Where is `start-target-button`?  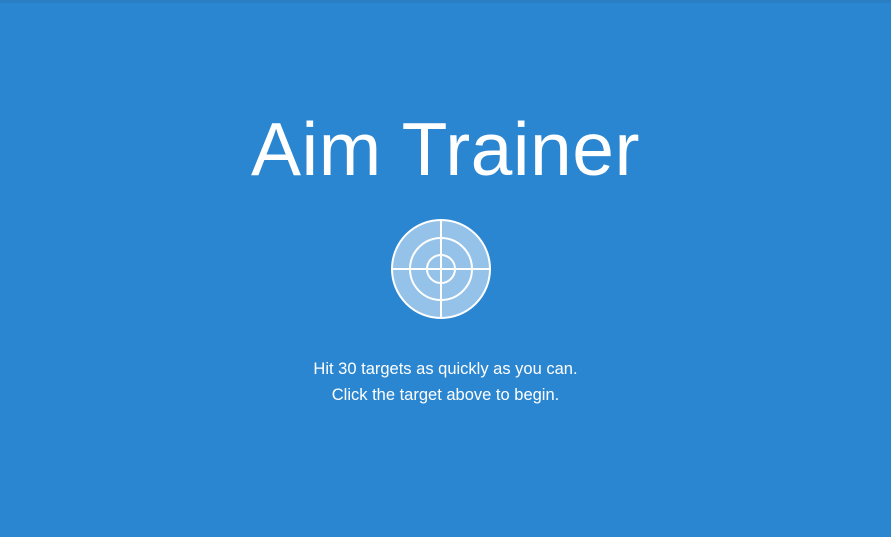 start-target-button is located at coordinates (441, 269).